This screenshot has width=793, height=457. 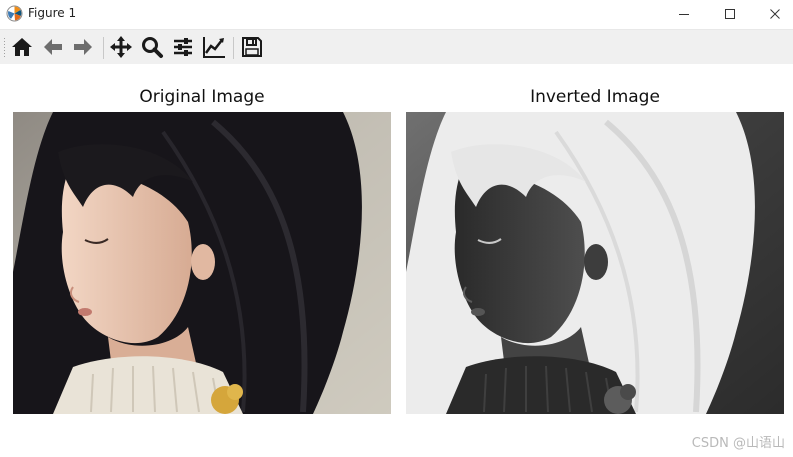 I want to click on maximize-button, so click(x=730, y=14).